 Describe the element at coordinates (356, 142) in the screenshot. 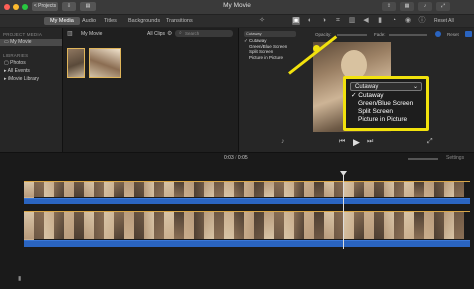

I see `play-icon: ▶` at that location.